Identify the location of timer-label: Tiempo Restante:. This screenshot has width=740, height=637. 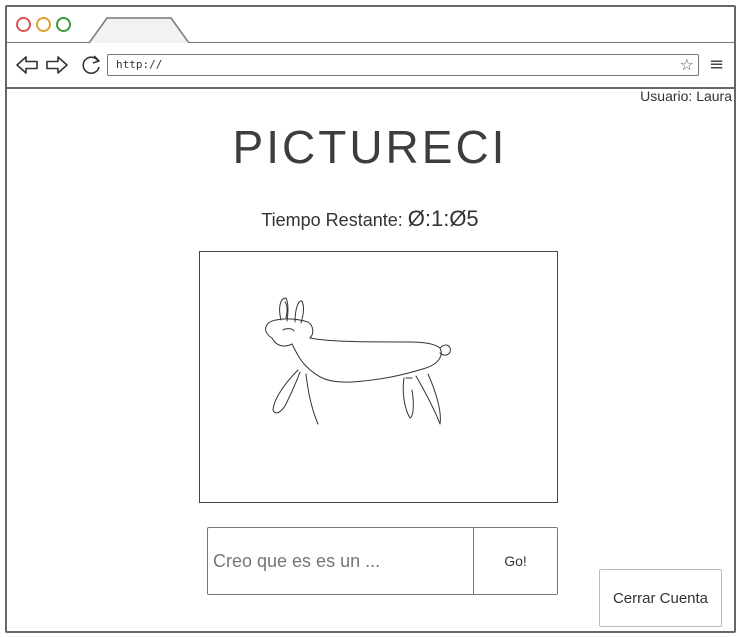
(332, 220).